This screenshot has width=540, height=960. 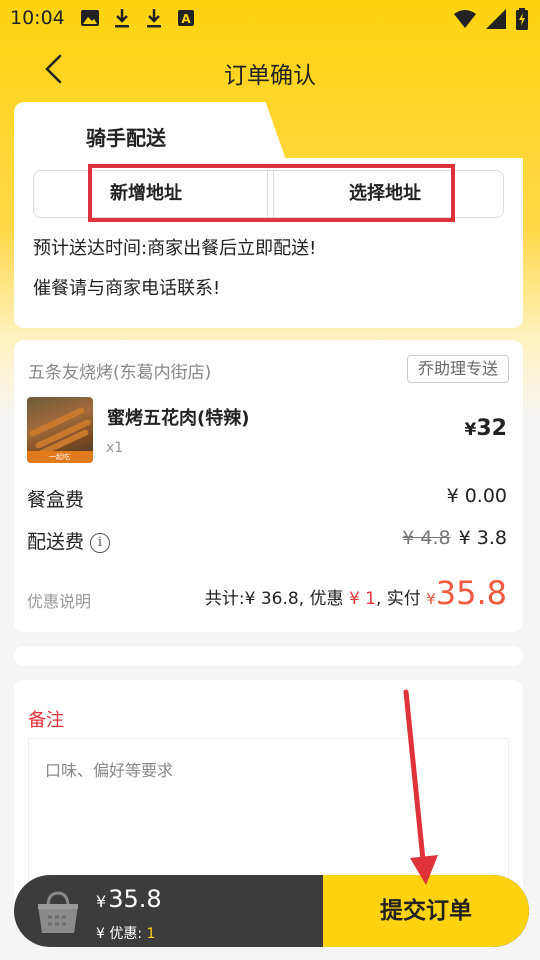 I want to click on annotation-highlight-box, so click(x=271, y=193).